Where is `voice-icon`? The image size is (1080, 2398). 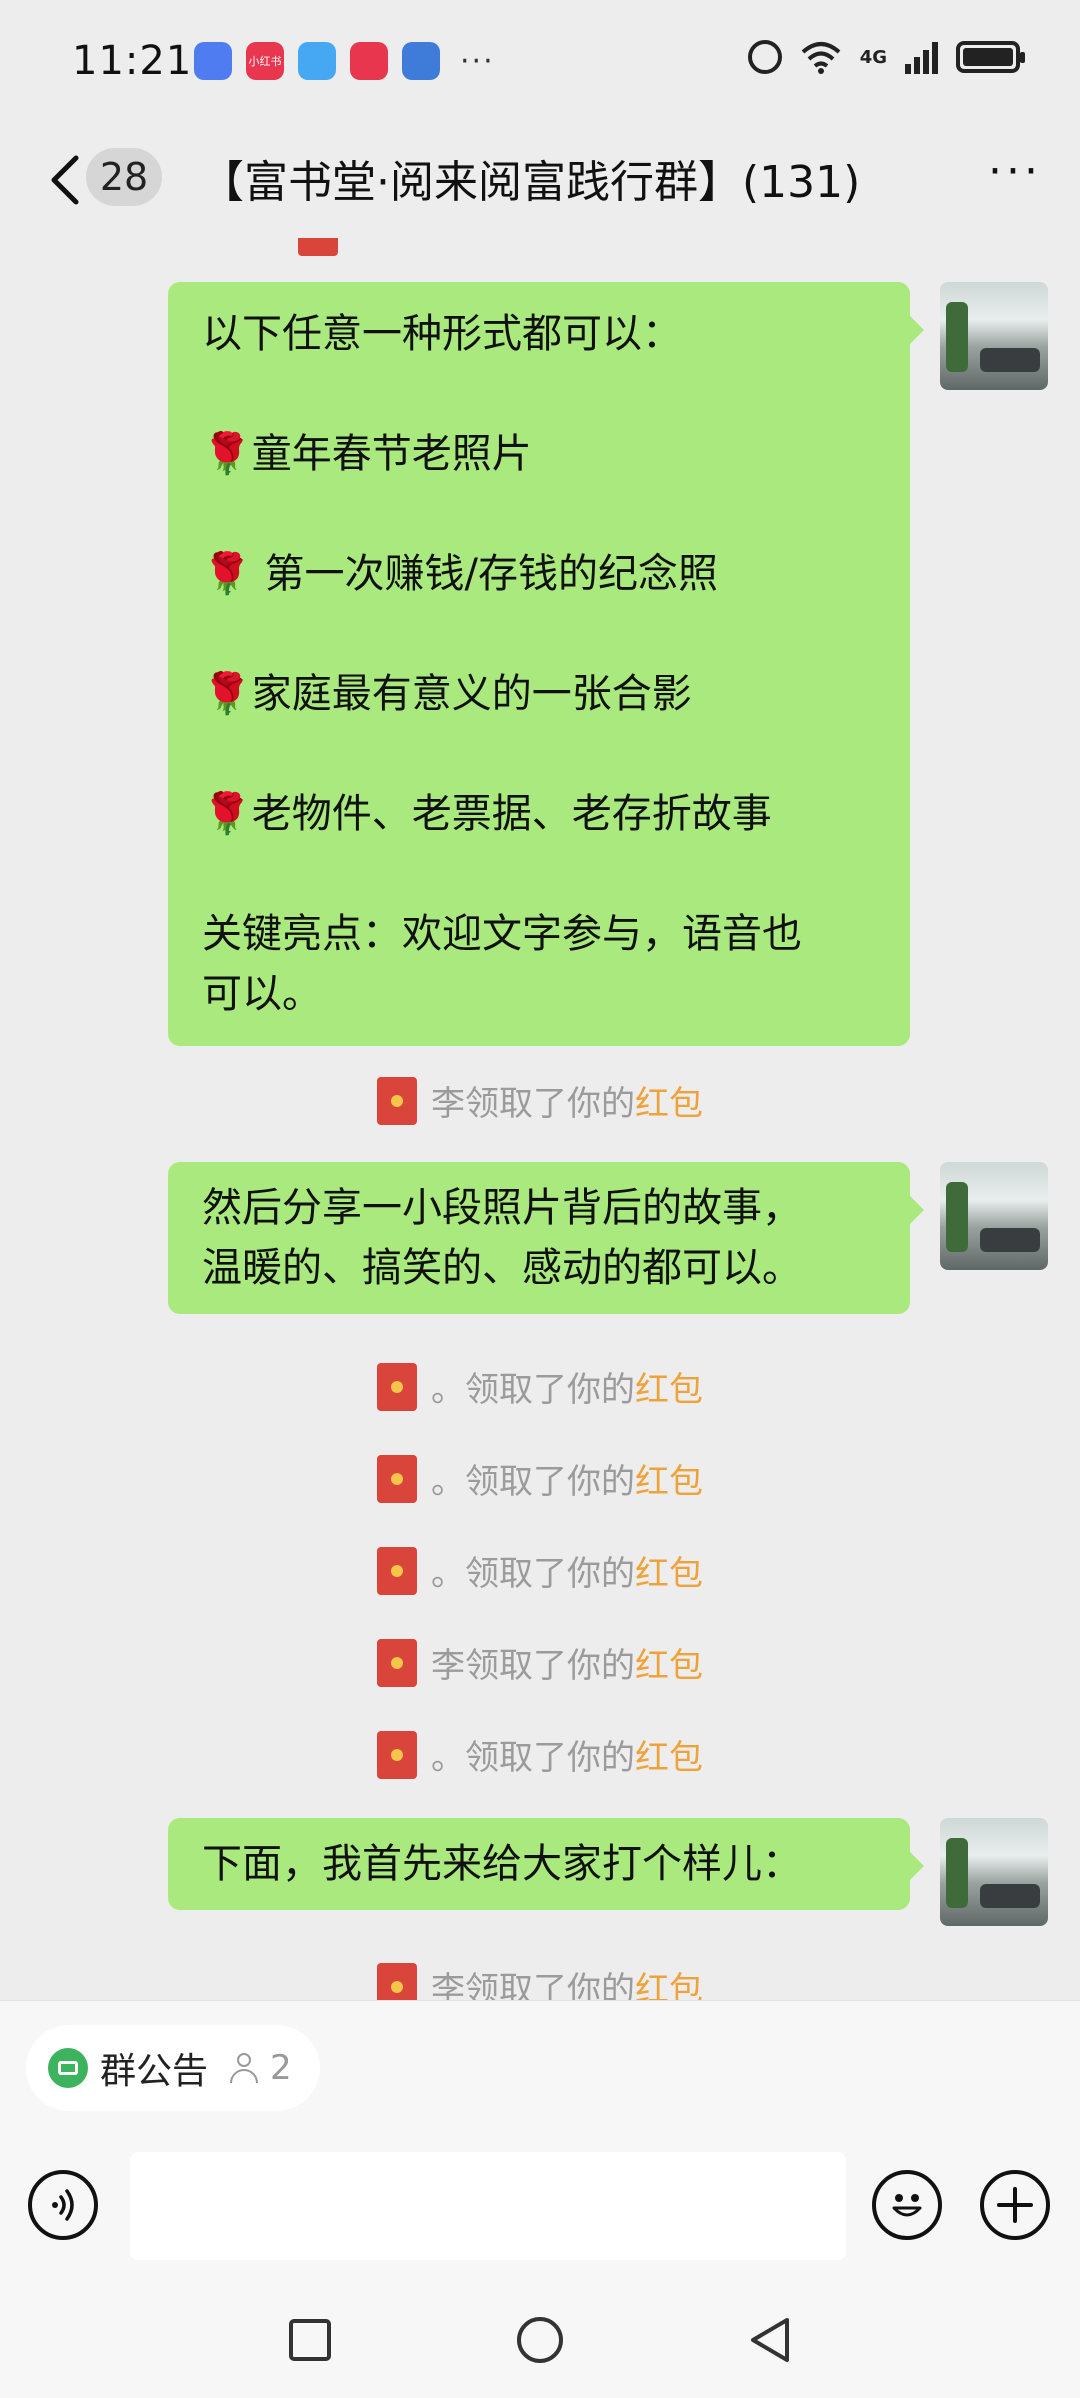
voice-icon is located at coordinates (63, 2205).